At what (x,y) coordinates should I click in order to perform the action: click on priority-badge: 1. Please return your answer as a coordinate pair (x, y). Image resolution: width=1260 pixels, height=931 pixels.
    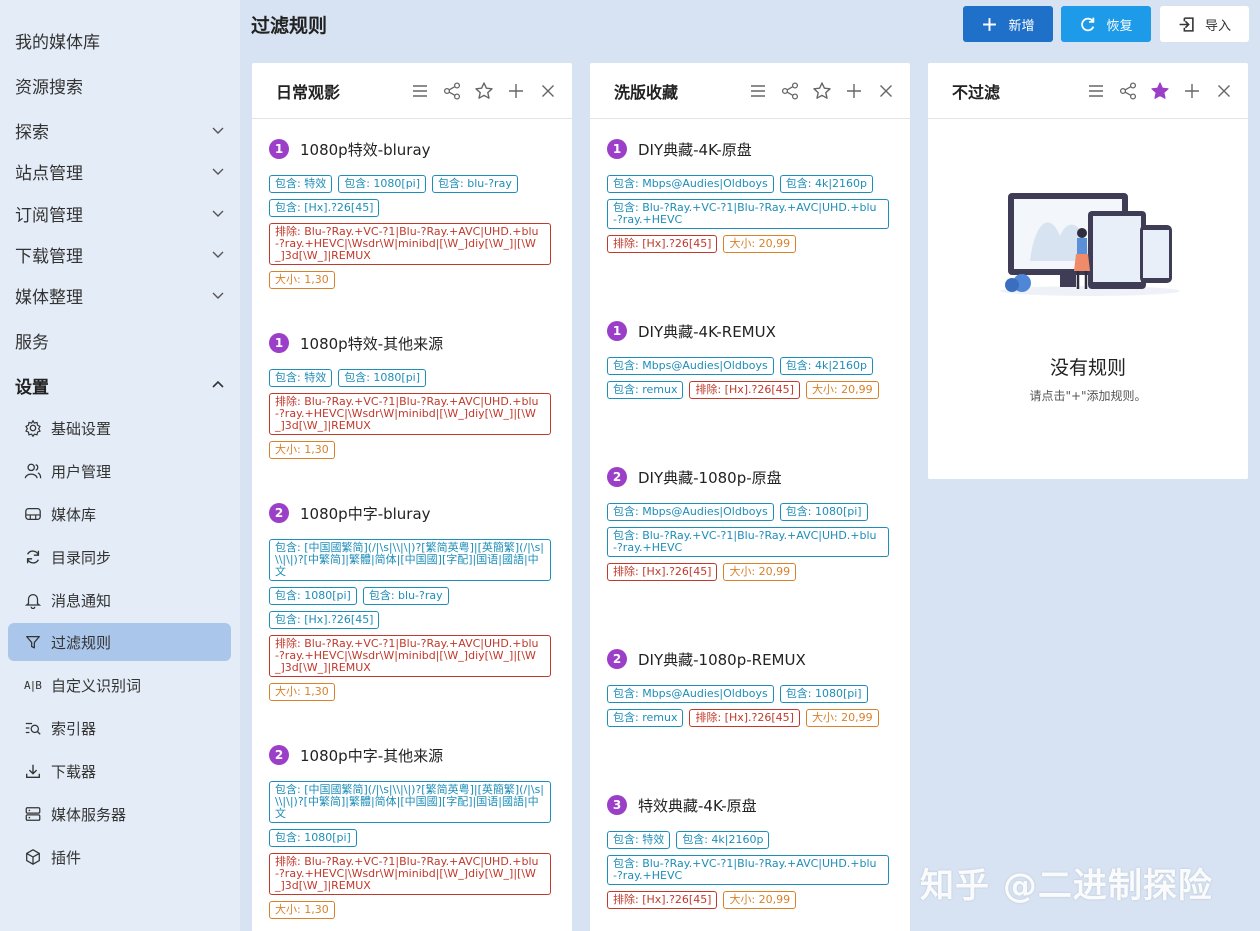
    Looking at the image, I should click on (279, 343).